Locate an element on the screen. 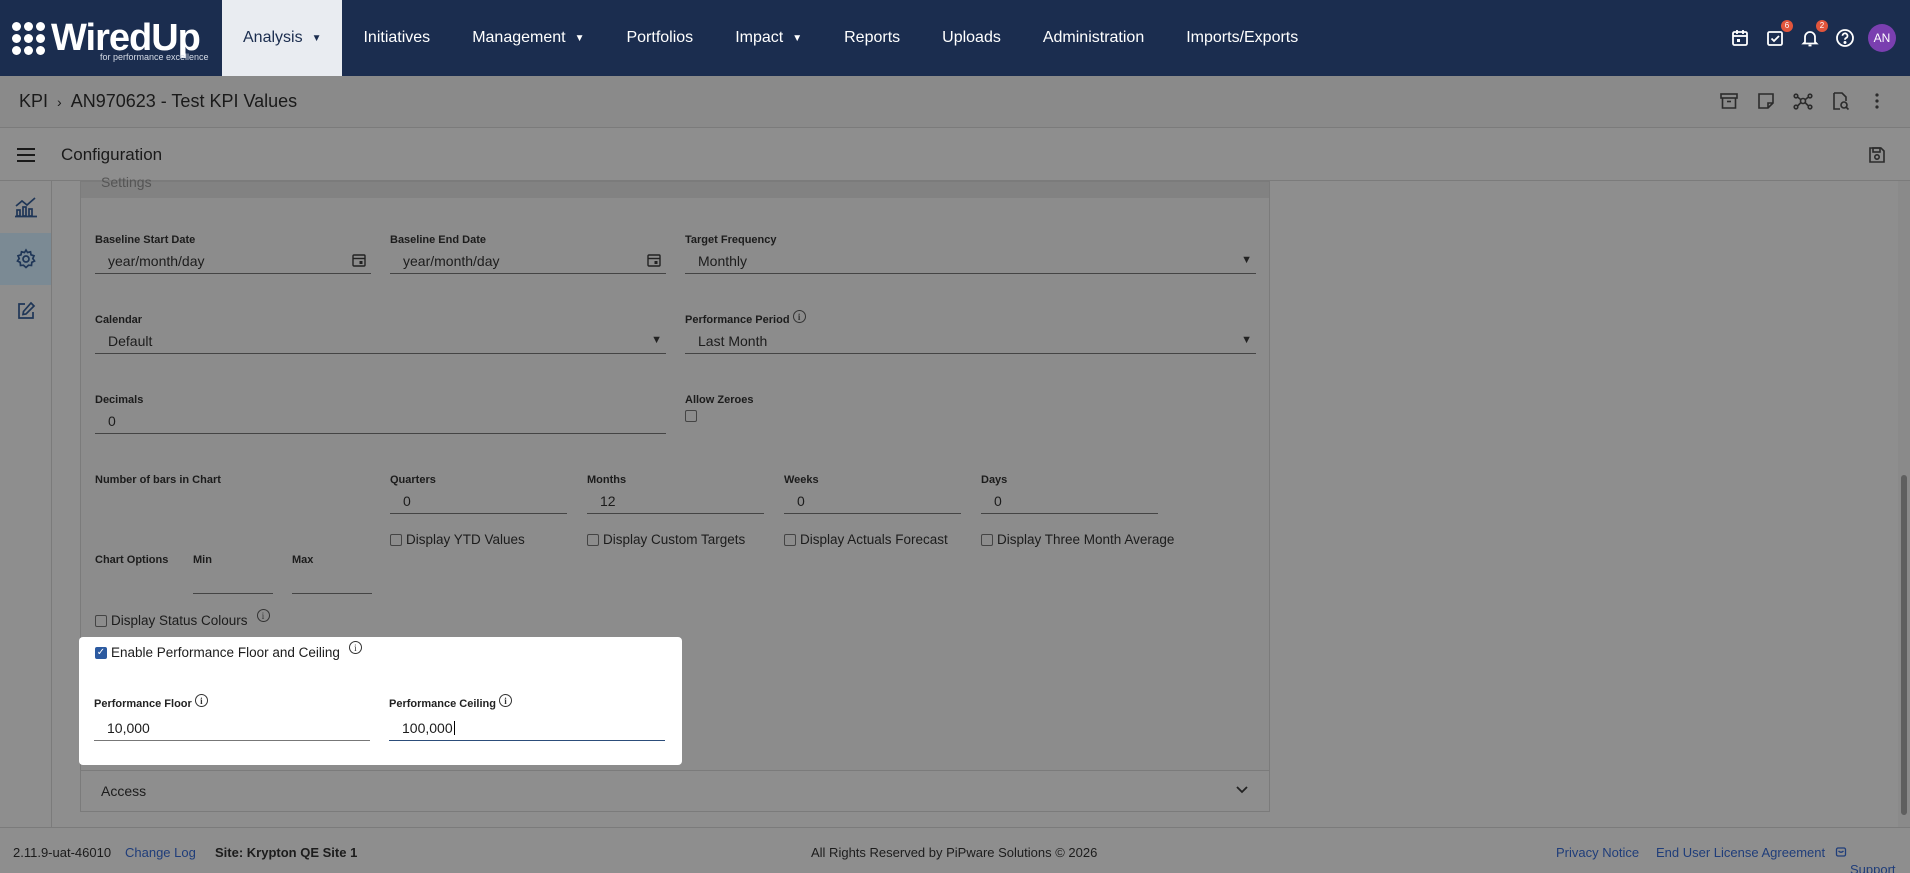  months-input: 12 is located at coordinates (675, 501).